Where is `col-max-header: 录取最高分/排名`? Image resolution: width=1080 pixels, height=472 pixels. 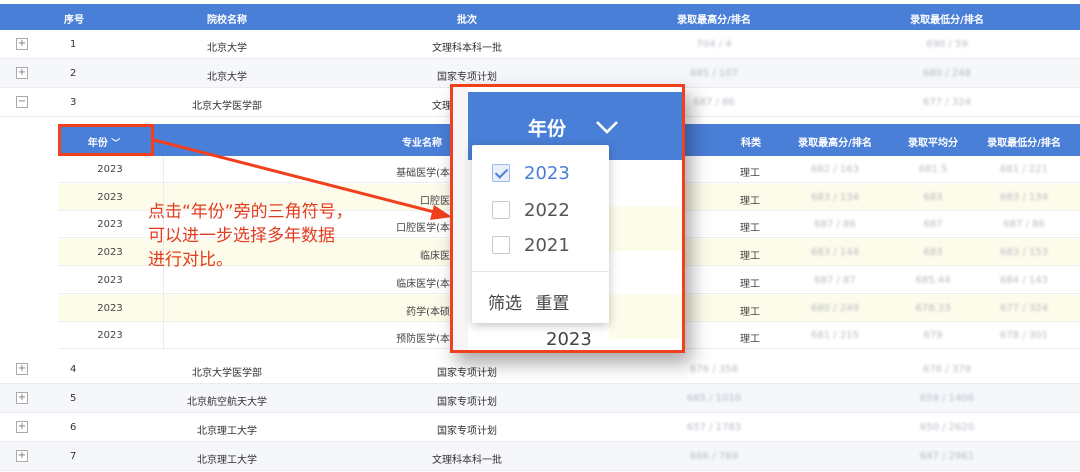
col-max-header: 录取最高分/排名 is located at coordinates (714, 20).